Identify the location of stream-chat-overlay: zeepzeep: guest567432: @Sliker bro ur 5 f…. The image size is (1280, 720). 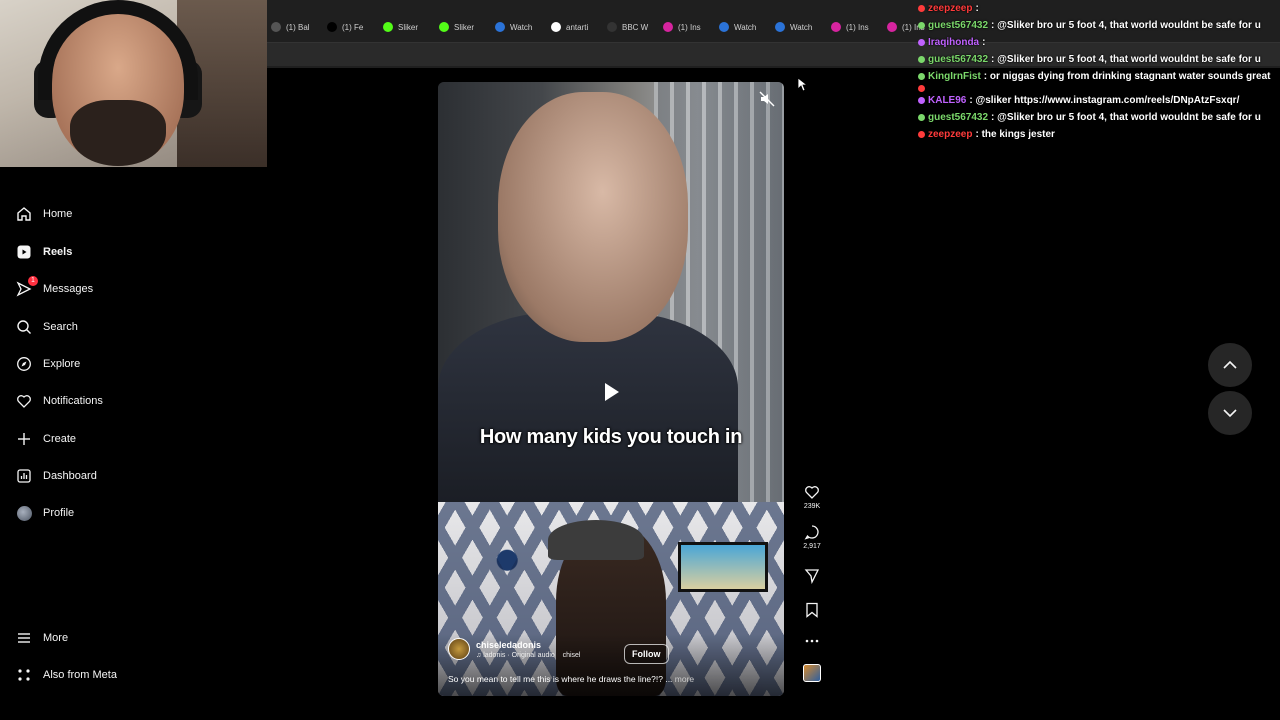
(1099, 71).